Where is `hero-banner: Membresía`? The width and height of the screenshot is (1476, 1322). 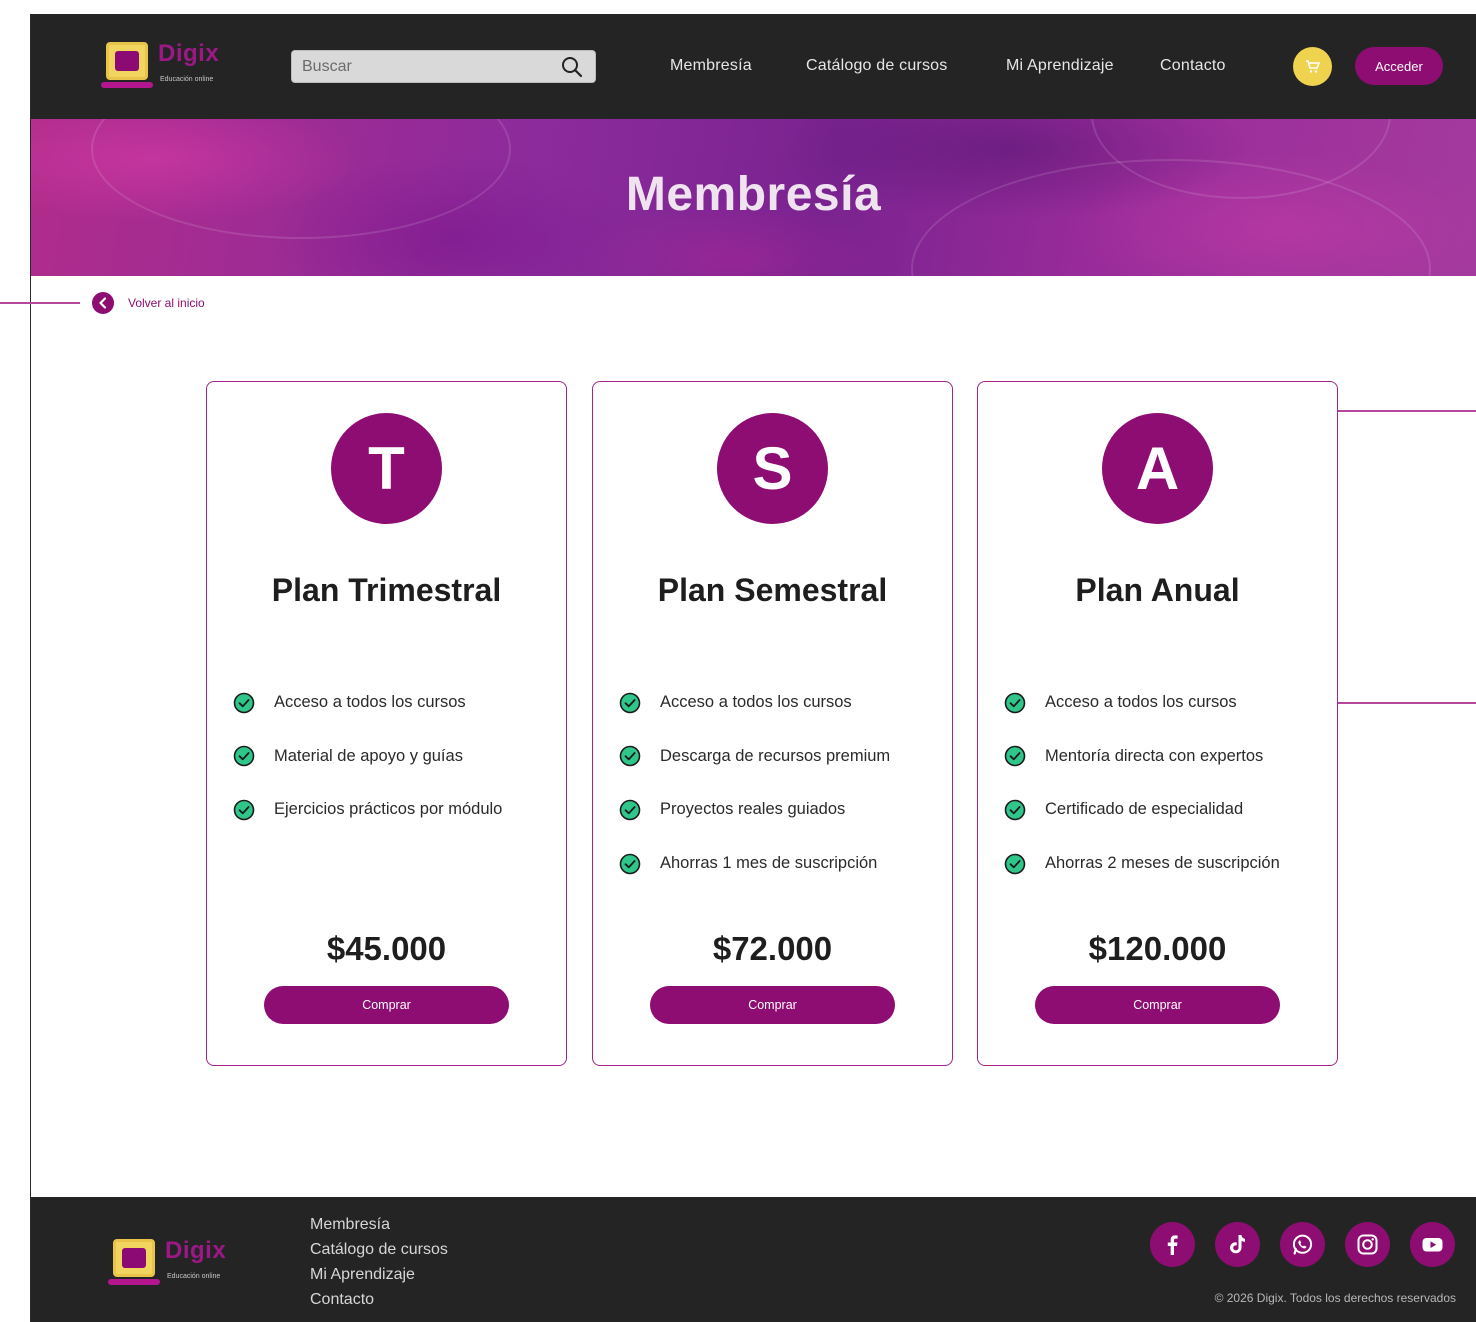 hero-banner: Membresía is located at coordinates (753, 197).